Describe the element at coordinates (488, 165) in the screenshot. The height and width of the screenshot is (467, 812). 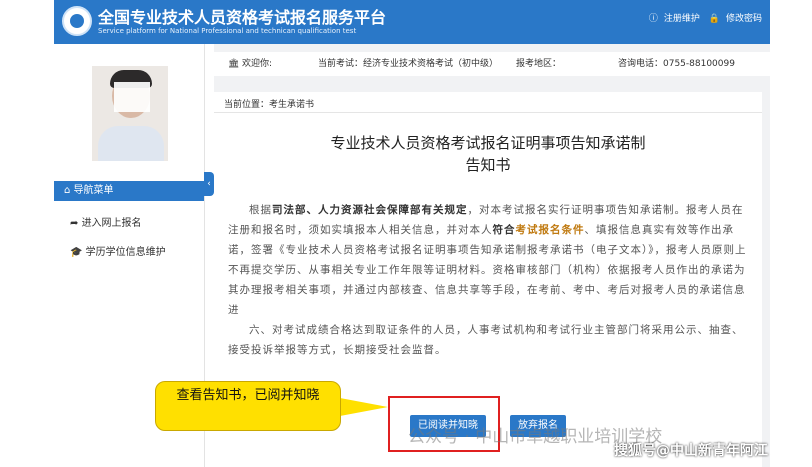
I see `notice-subtitle: 告知书` at that location.